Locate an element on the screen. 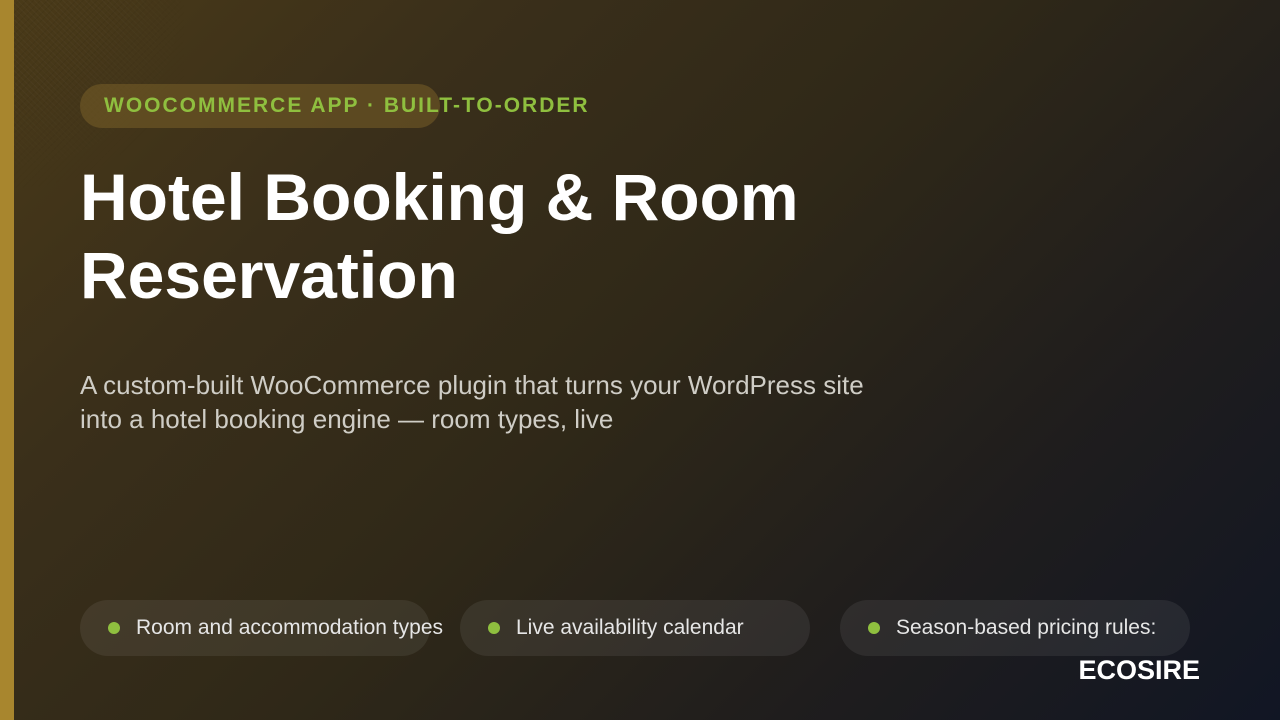 Image resolution: width=1280 pixels, height=720 pixels. feature-label: Live availability calendar is located at coordinates (630, 627).